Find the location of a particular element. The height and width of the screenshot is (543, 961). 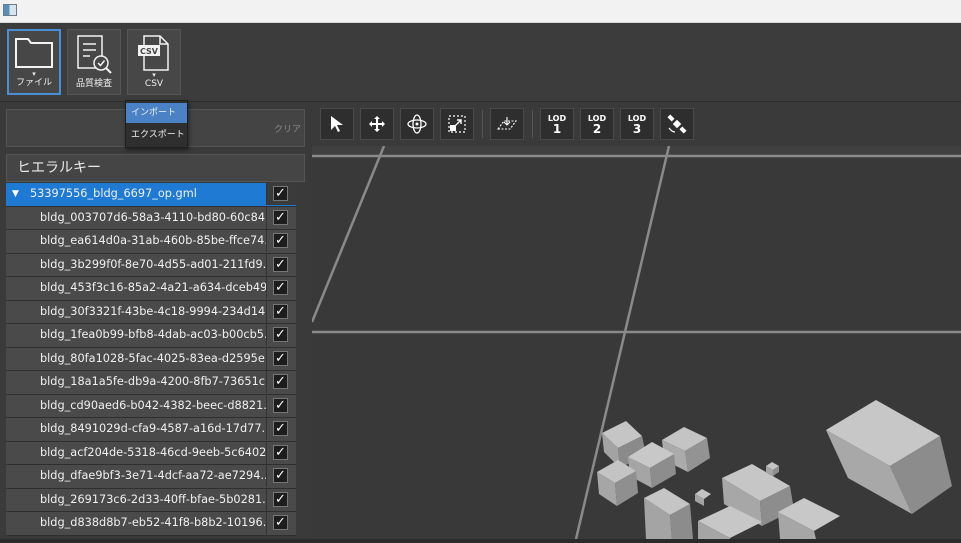

lod3-number: 3 is located at coordinates (637, 129).